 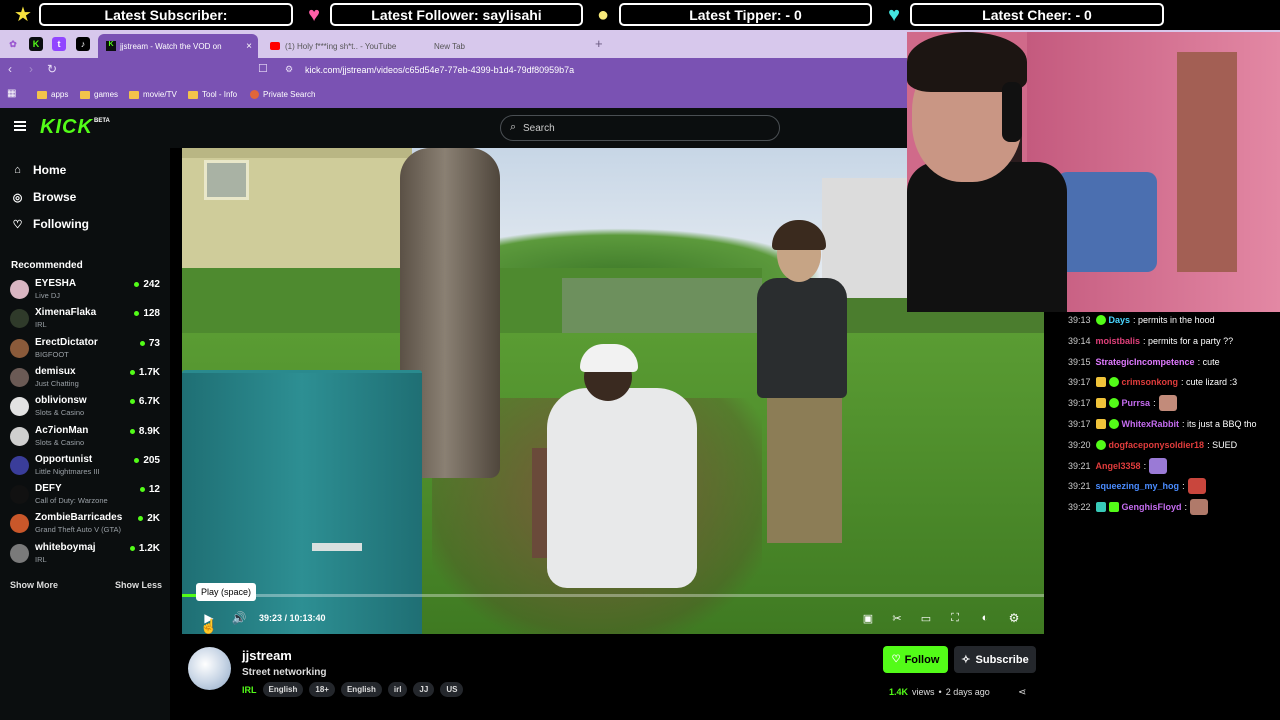 I want to click on bookmark-private-search: Private Search, so click(x=282, y=94).